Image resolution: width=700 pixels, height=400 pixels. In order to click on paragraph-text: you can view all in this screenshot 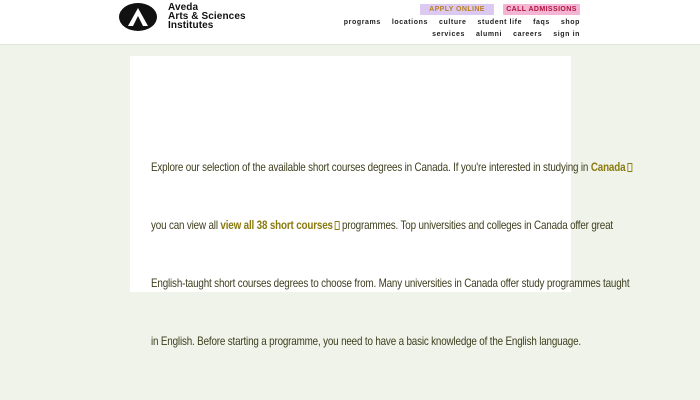, I will do `click(184, 225)`.